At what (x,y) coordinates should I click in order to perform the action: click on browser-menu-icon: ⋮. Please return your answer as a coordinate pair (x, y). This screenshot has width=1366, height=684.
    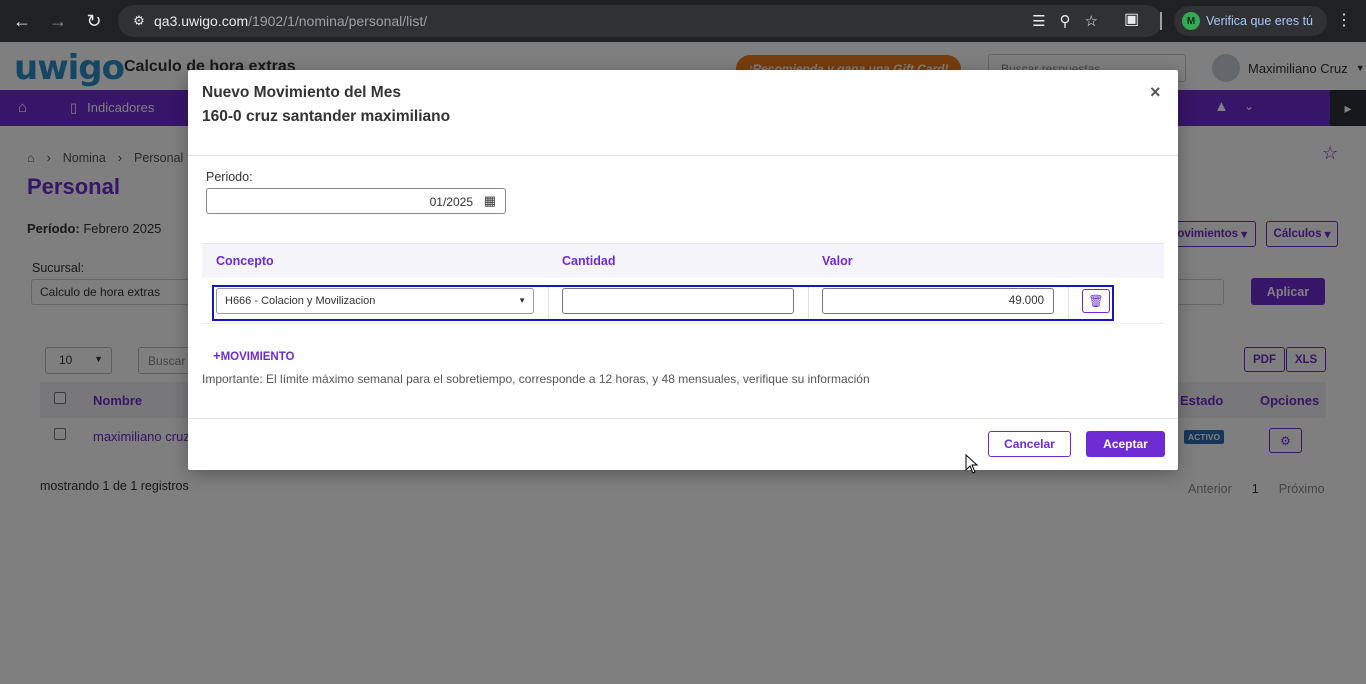
    Looking at the image, I should click on (1344, 20).